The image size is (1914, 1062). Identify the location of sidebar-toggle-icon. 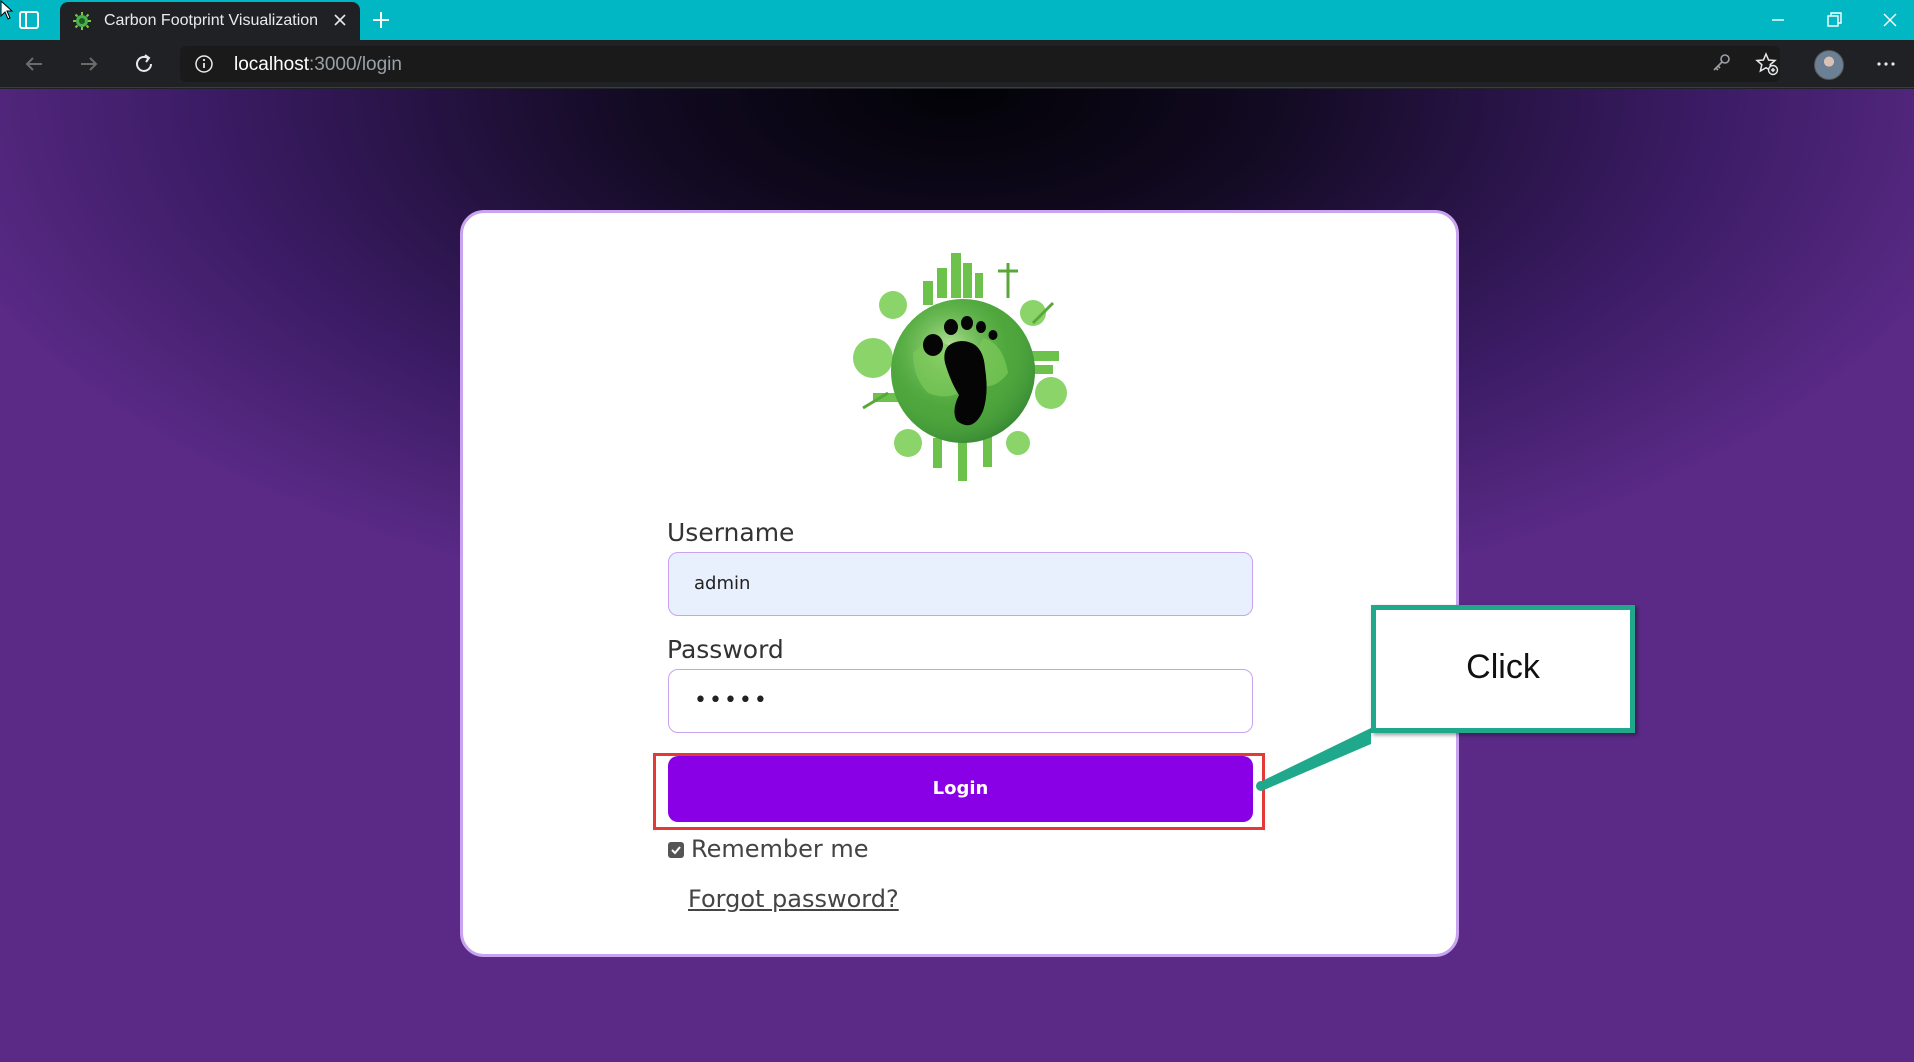
(29, 20).